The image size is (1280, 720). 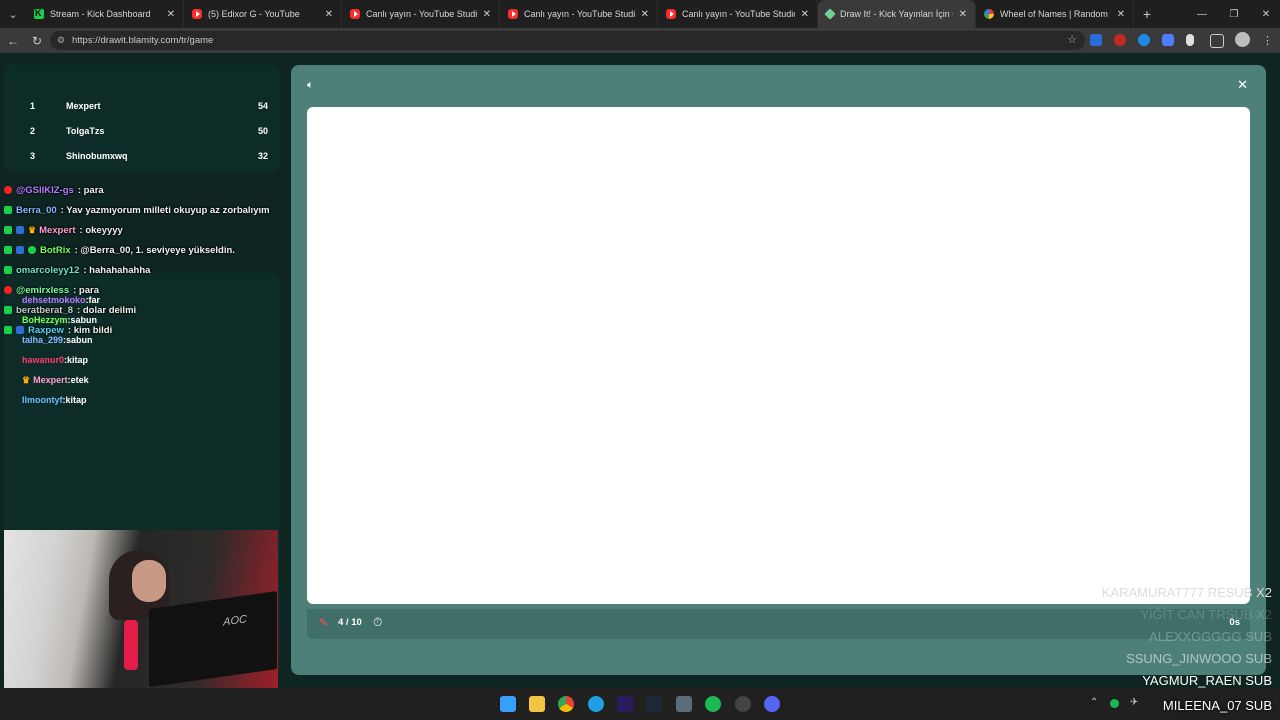 I want to click on youtube-badge-icon, so click(x=8, y=190).